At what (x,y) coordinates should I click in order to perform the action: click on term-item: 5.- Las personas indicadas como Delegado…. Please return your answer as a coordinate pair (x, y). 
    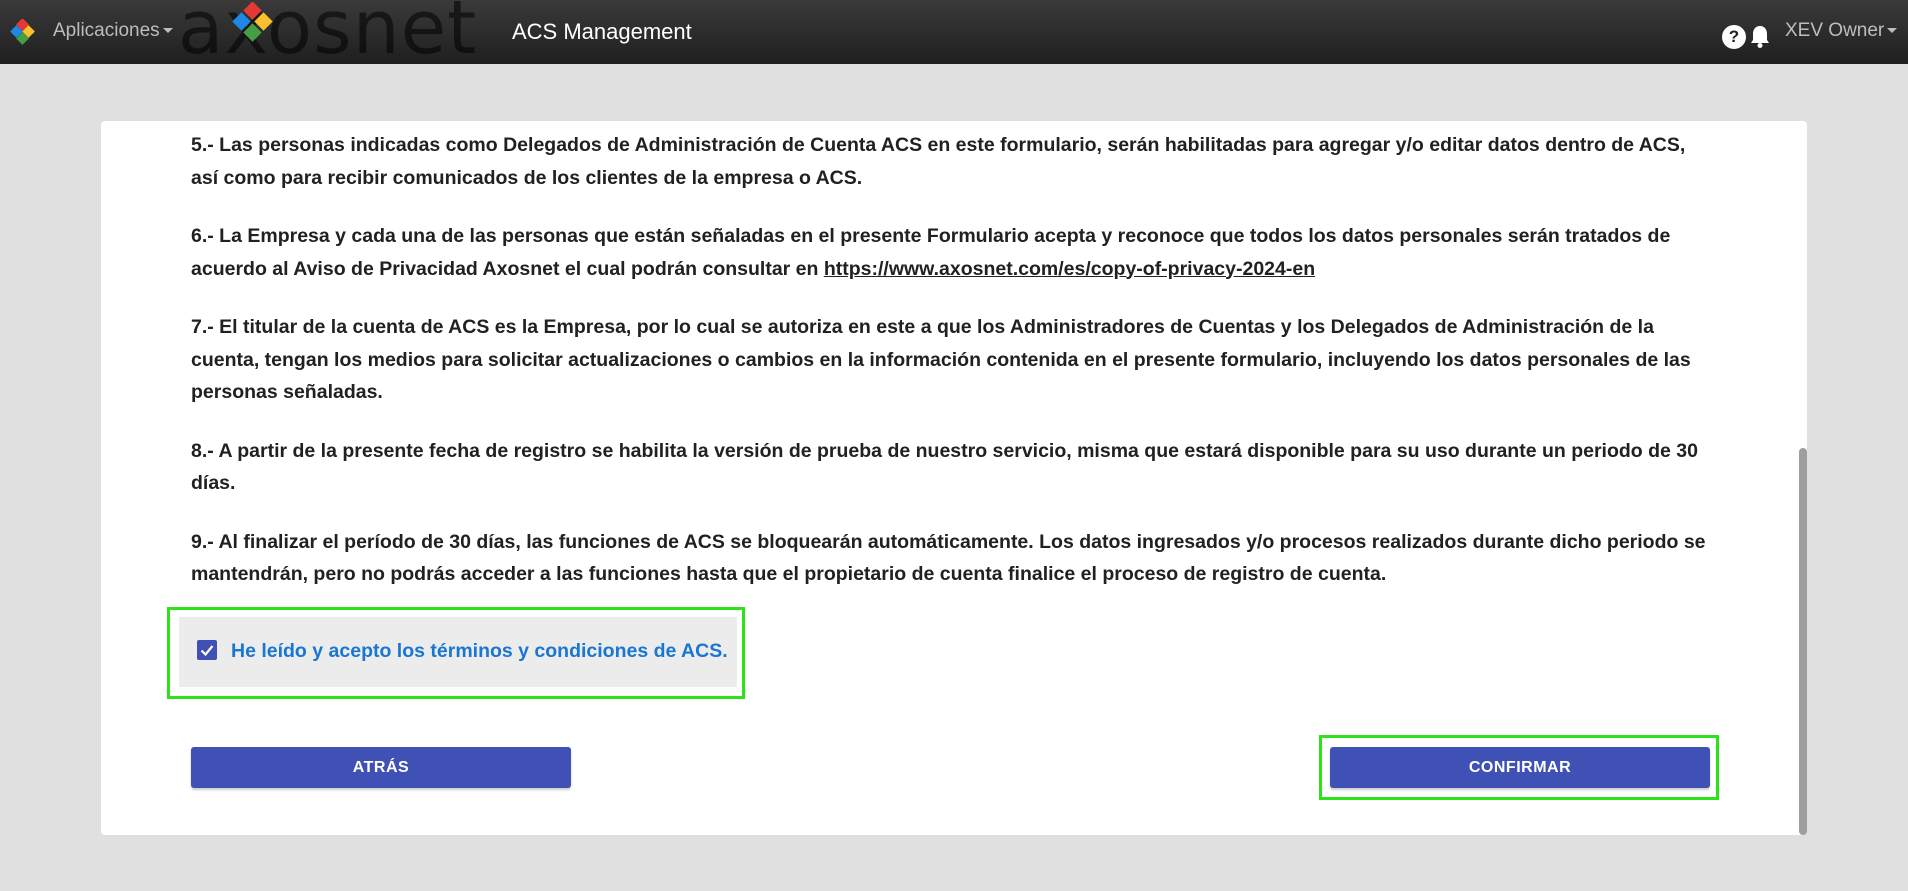
    Looking at the image, I should click on (938, 161).